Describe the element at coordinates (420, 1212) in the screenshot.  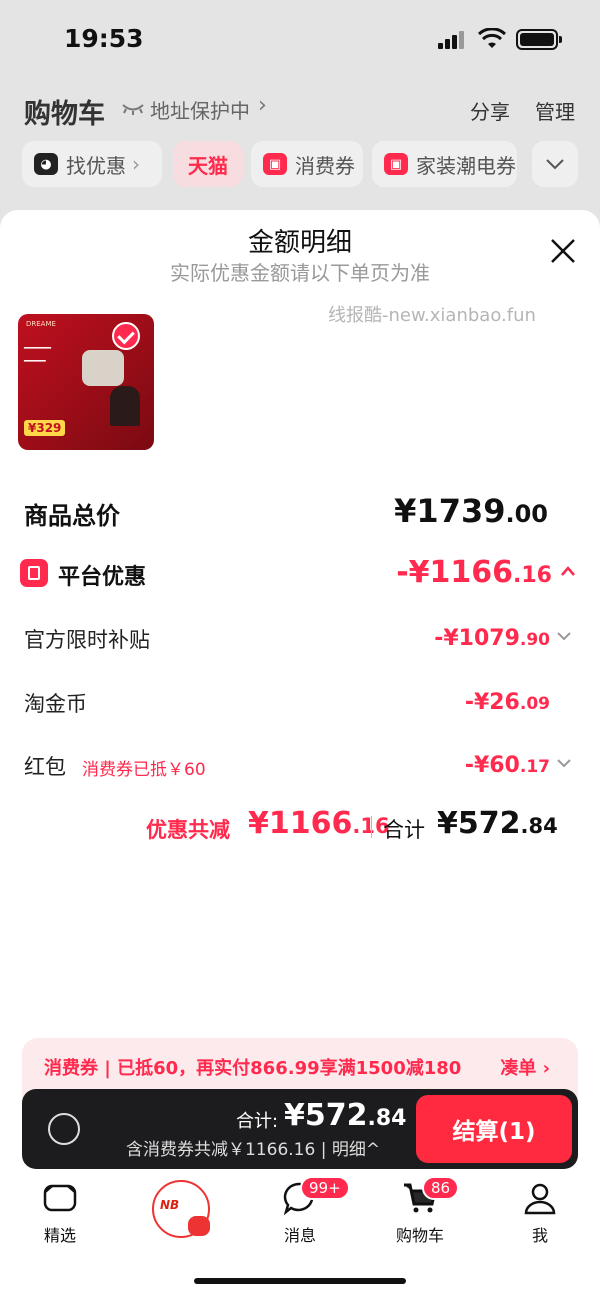
I see `tab-cart: 86 购物车` at that location.